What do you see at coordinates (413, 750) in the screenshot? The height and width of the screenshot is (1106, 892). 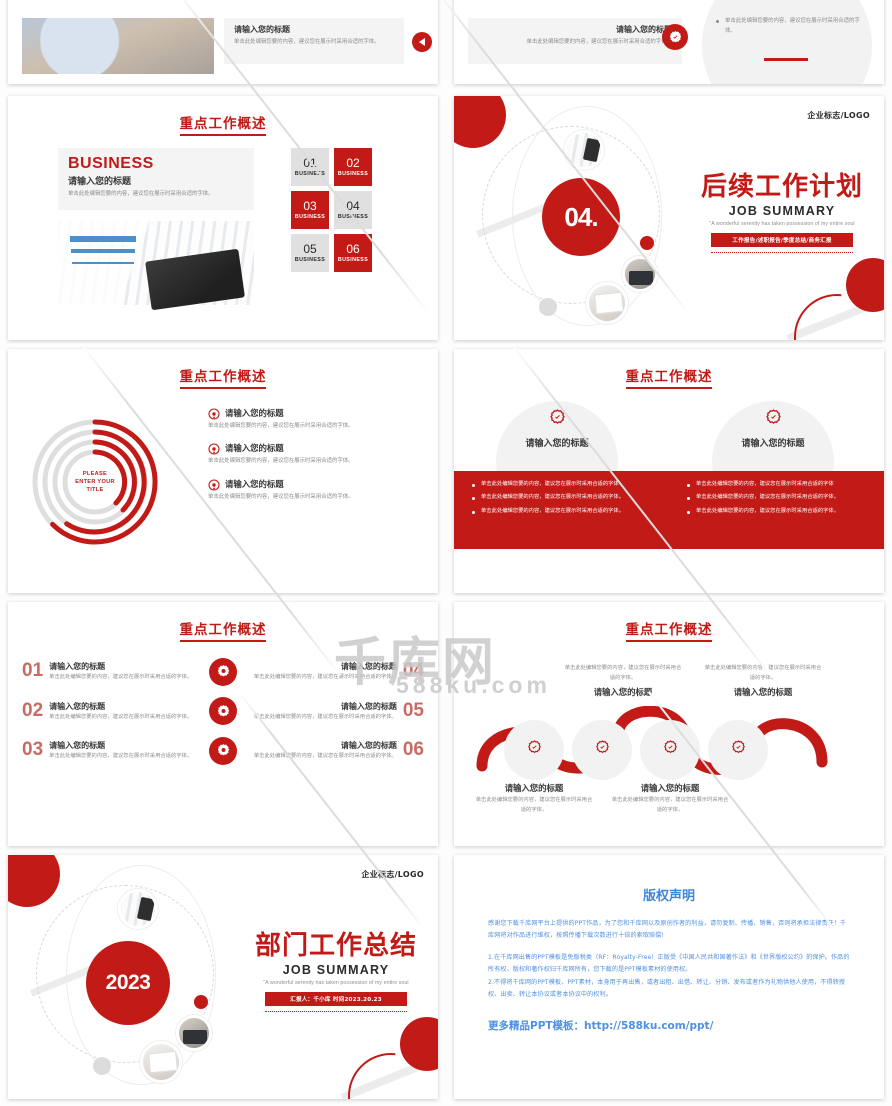 I see `item-number: 06` at bounding box center [413, 750].